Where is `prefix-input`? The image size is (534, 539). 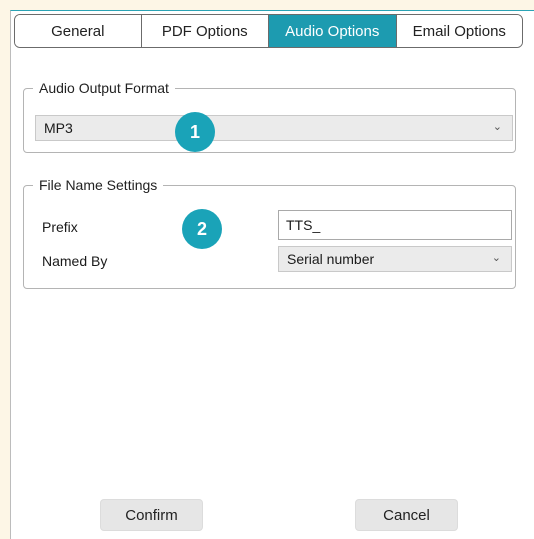
prefix-input is located at coordinates (395, 225).